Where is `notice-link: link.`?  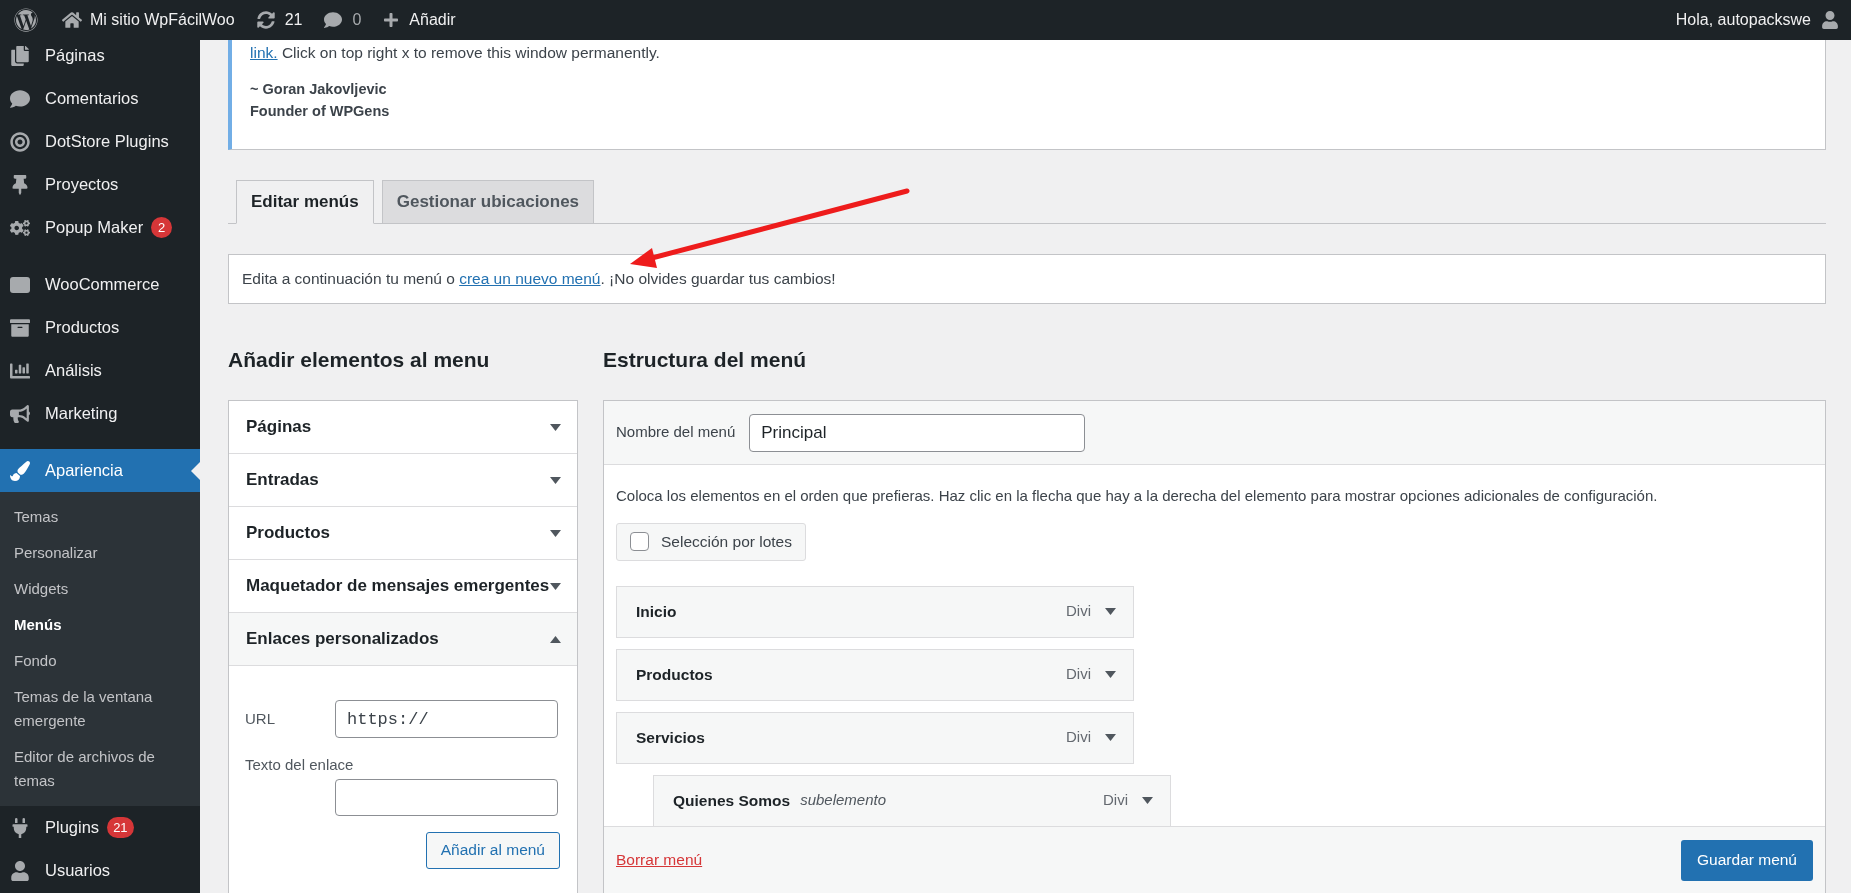
notice-link: link. is located at coordinates (264, 52).